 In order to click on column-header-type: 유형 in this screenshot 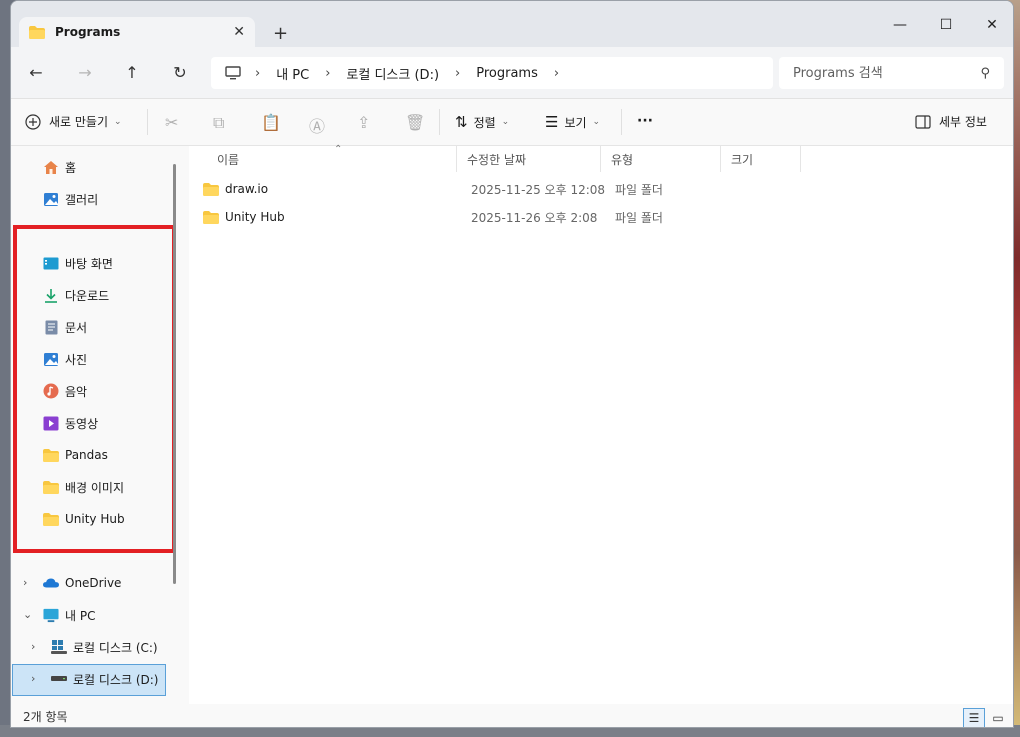, I will do `click(661, 159)`.